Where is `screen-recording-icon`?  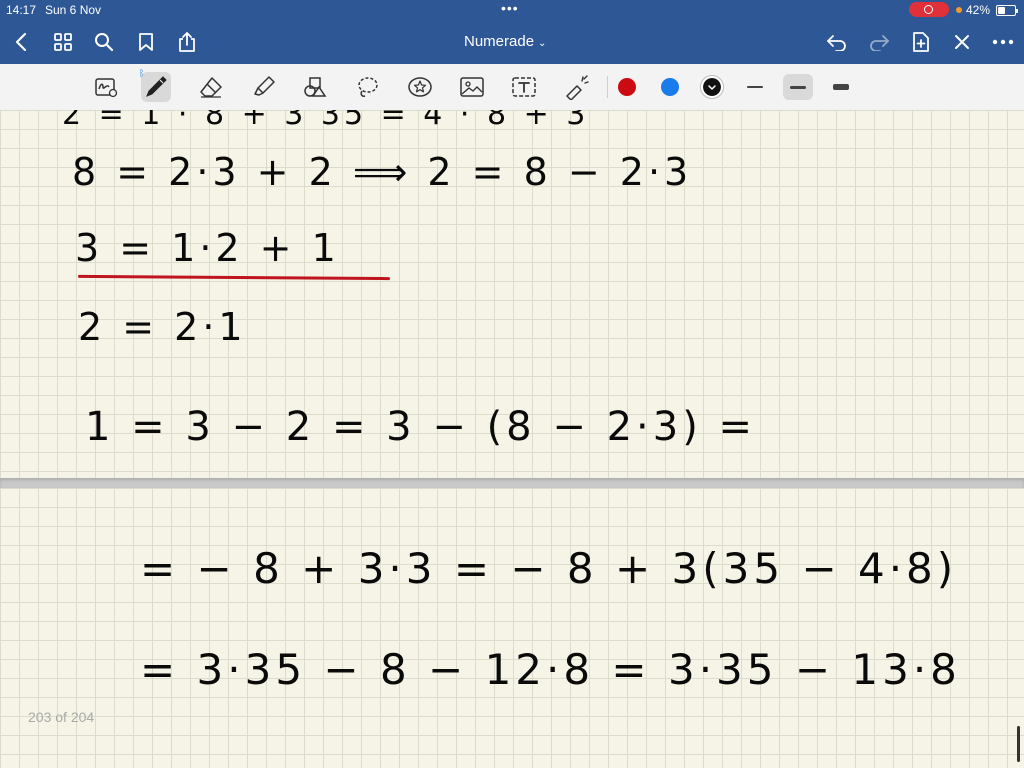 screen-recording-icon is located at coordinates (929, 9).